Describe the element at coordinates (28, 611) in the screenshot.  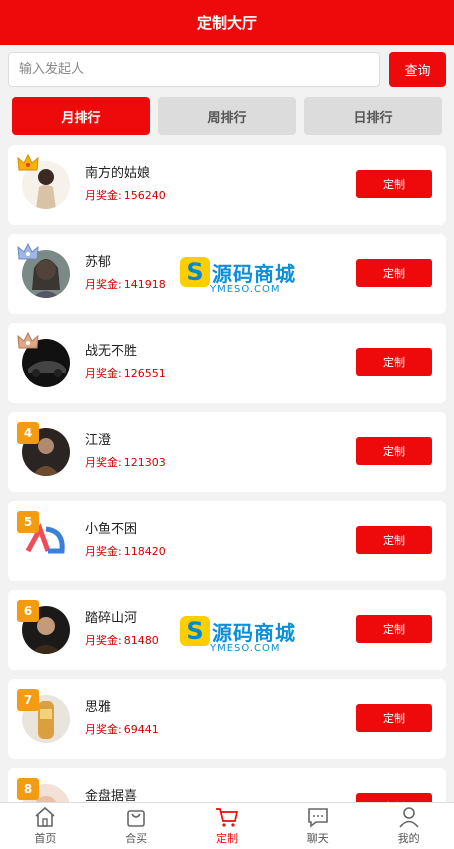
I see `rank-badge: 6` at that location.